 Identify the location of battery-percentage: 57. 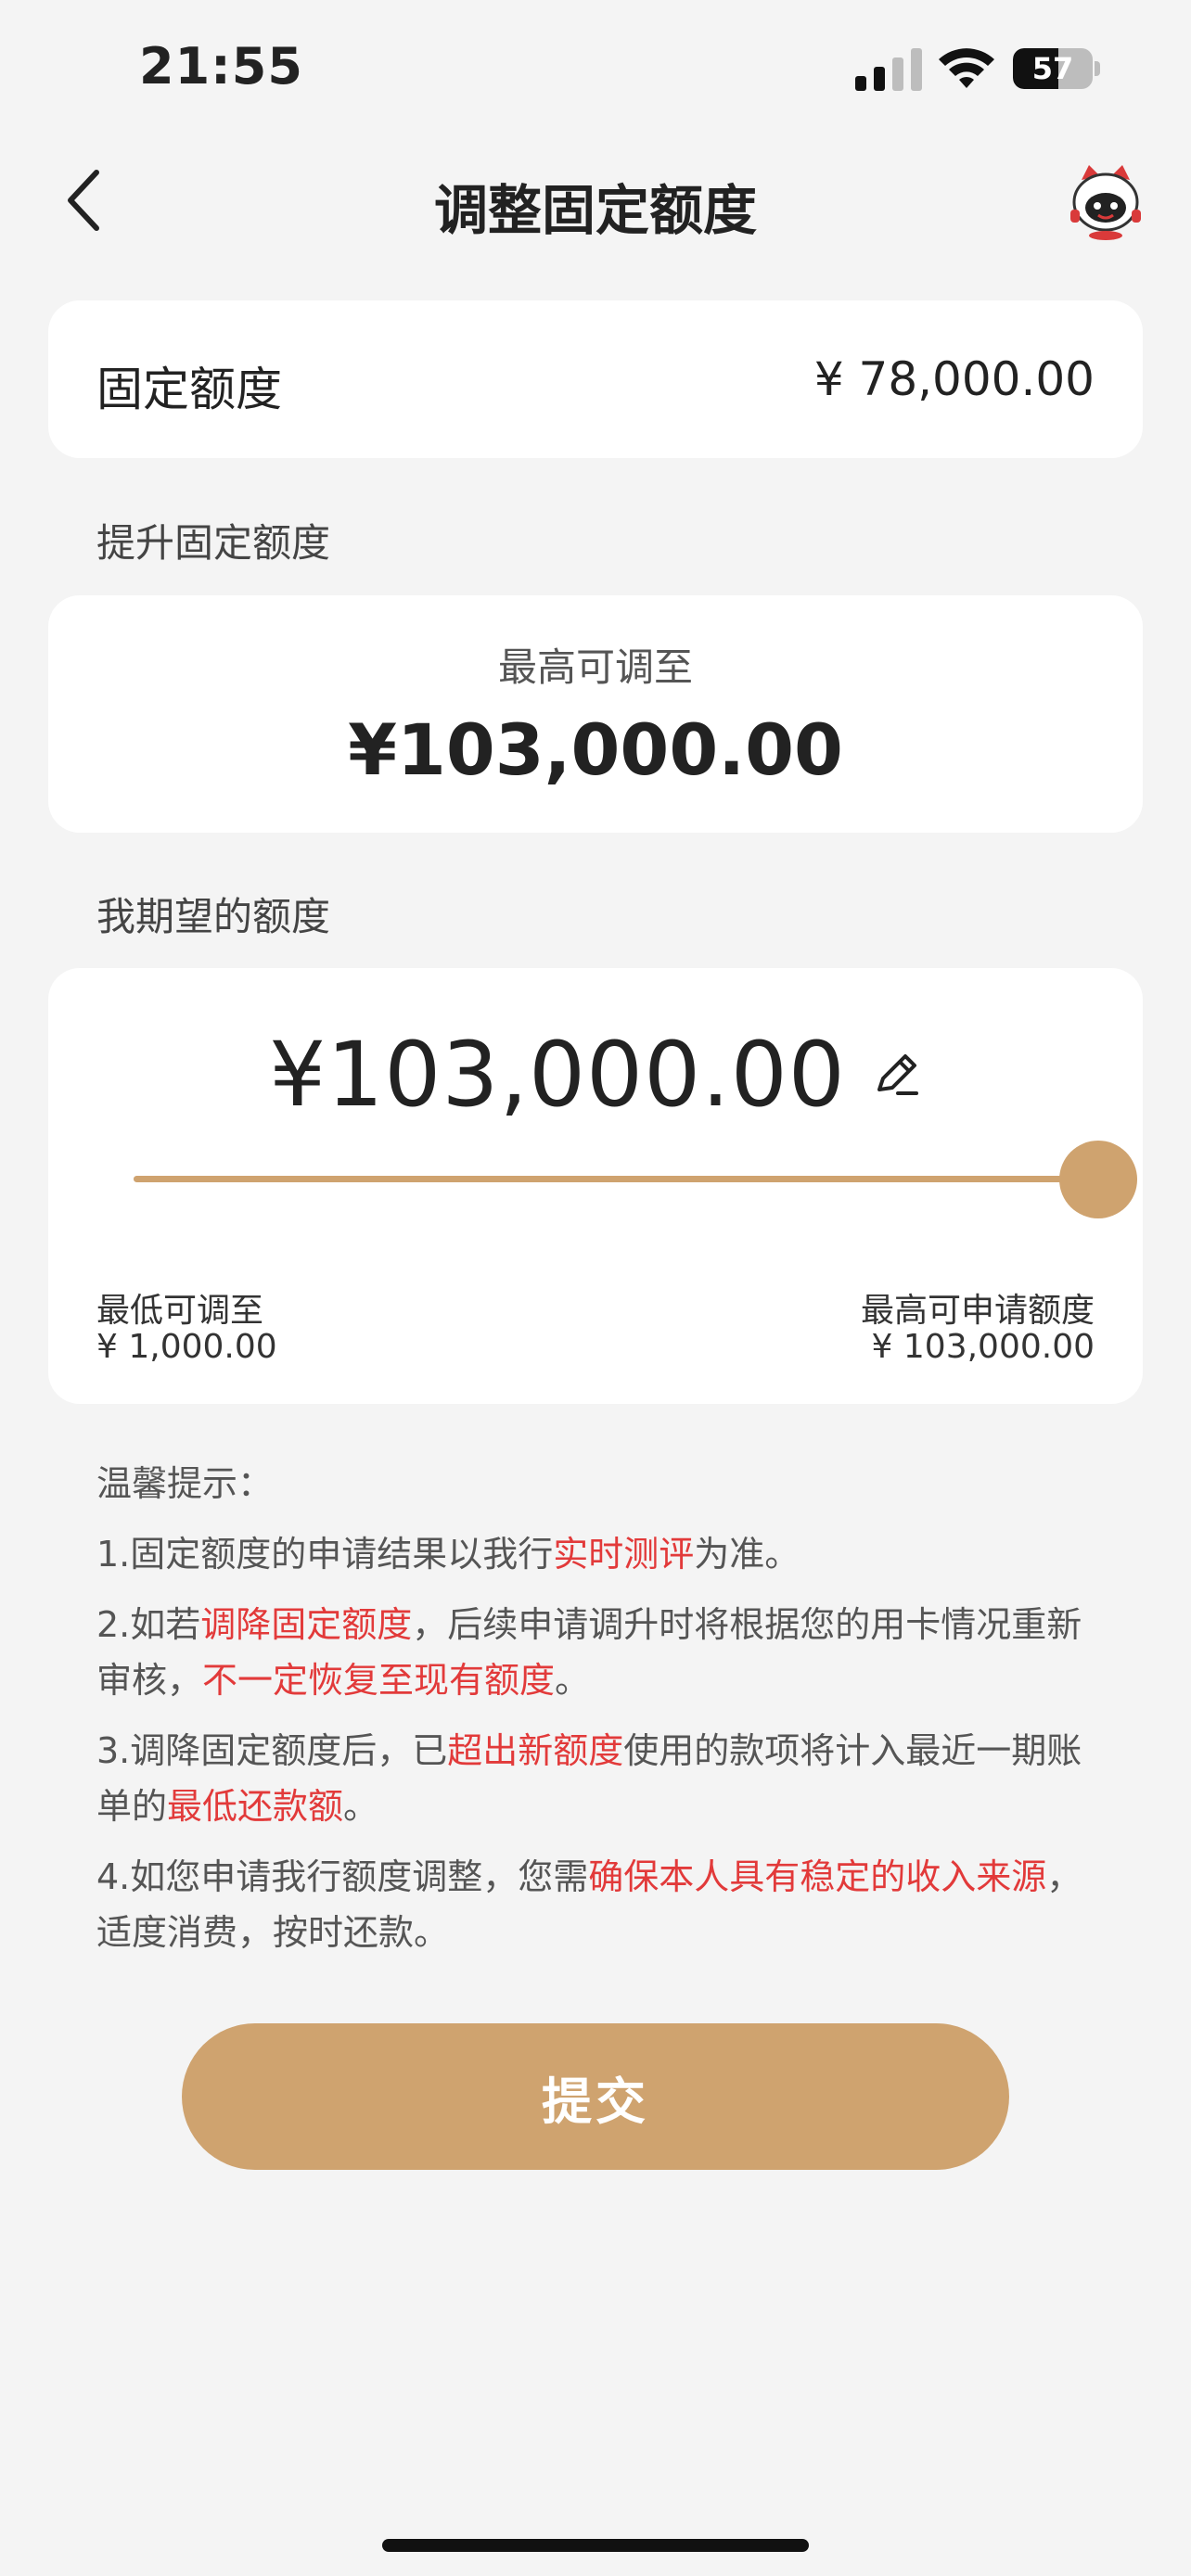
(1052, 68).